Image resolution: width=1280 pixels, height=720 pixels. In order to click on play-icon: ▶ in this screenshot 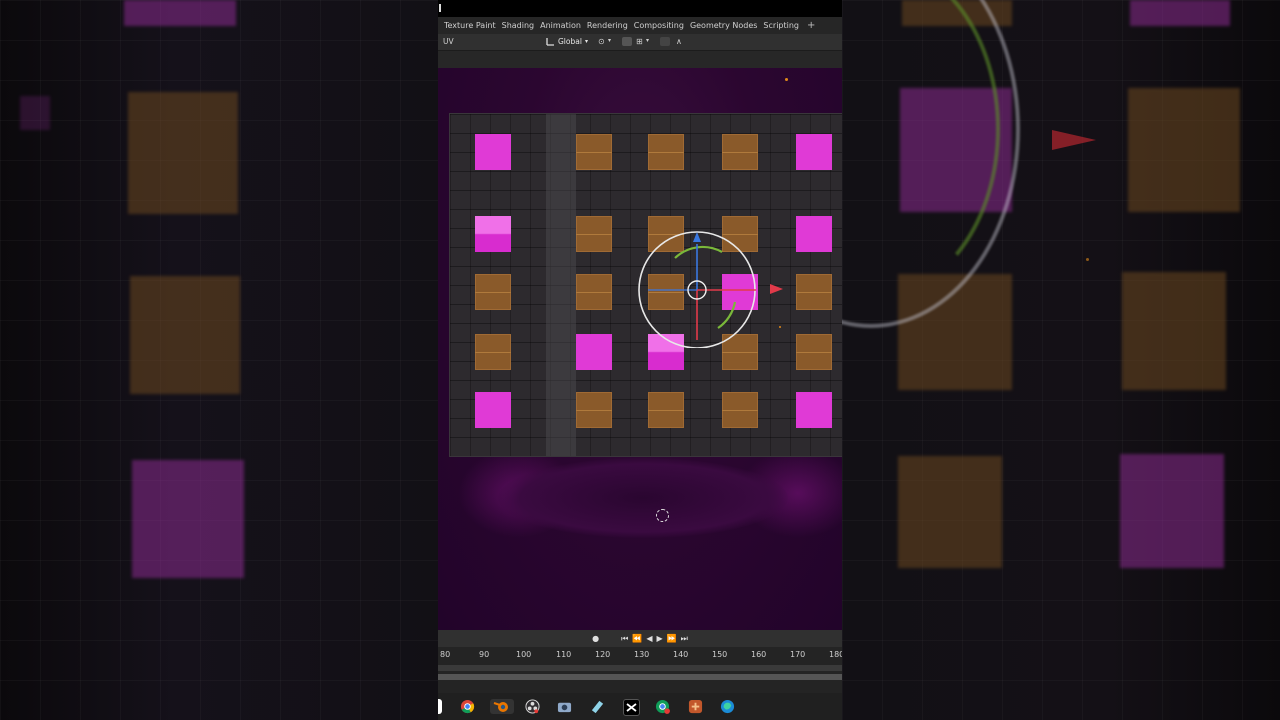, I will do `click(659, 638)`.